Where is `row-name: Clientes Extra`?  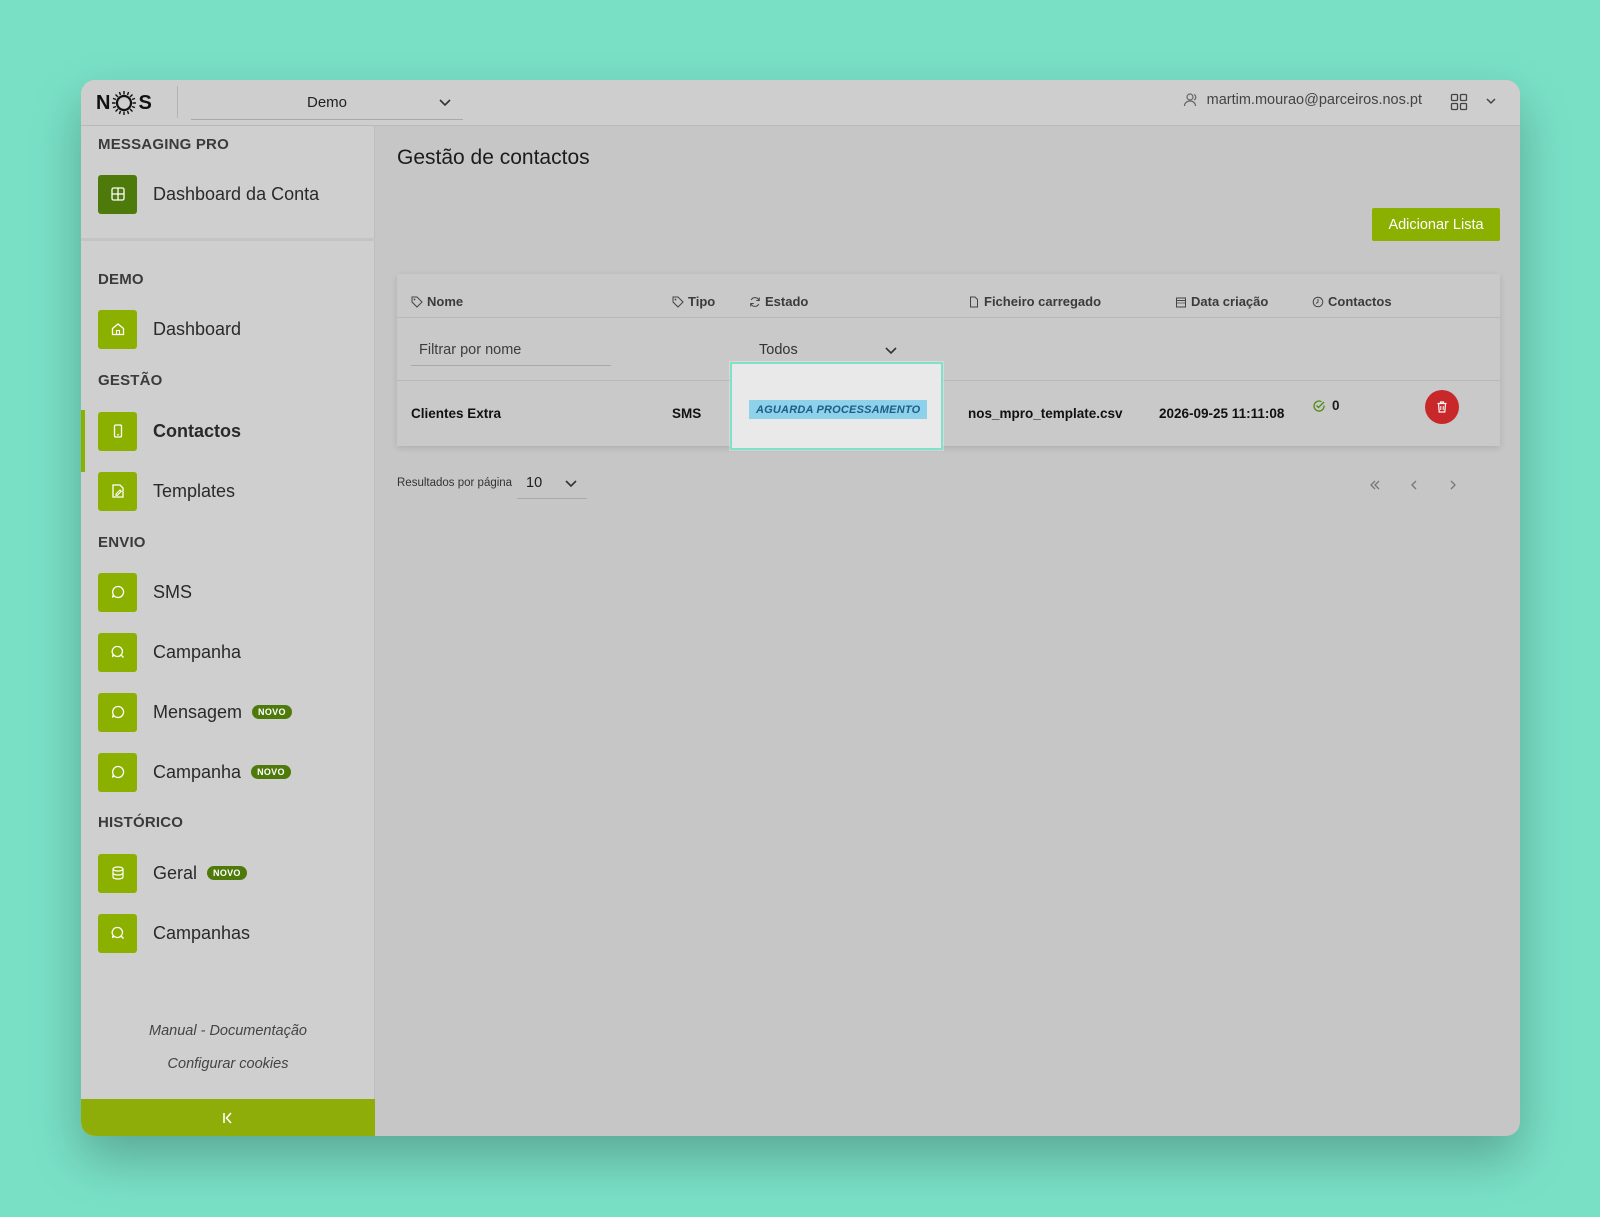 row-name: Clientes Extra is located at coordinates (456, 413).